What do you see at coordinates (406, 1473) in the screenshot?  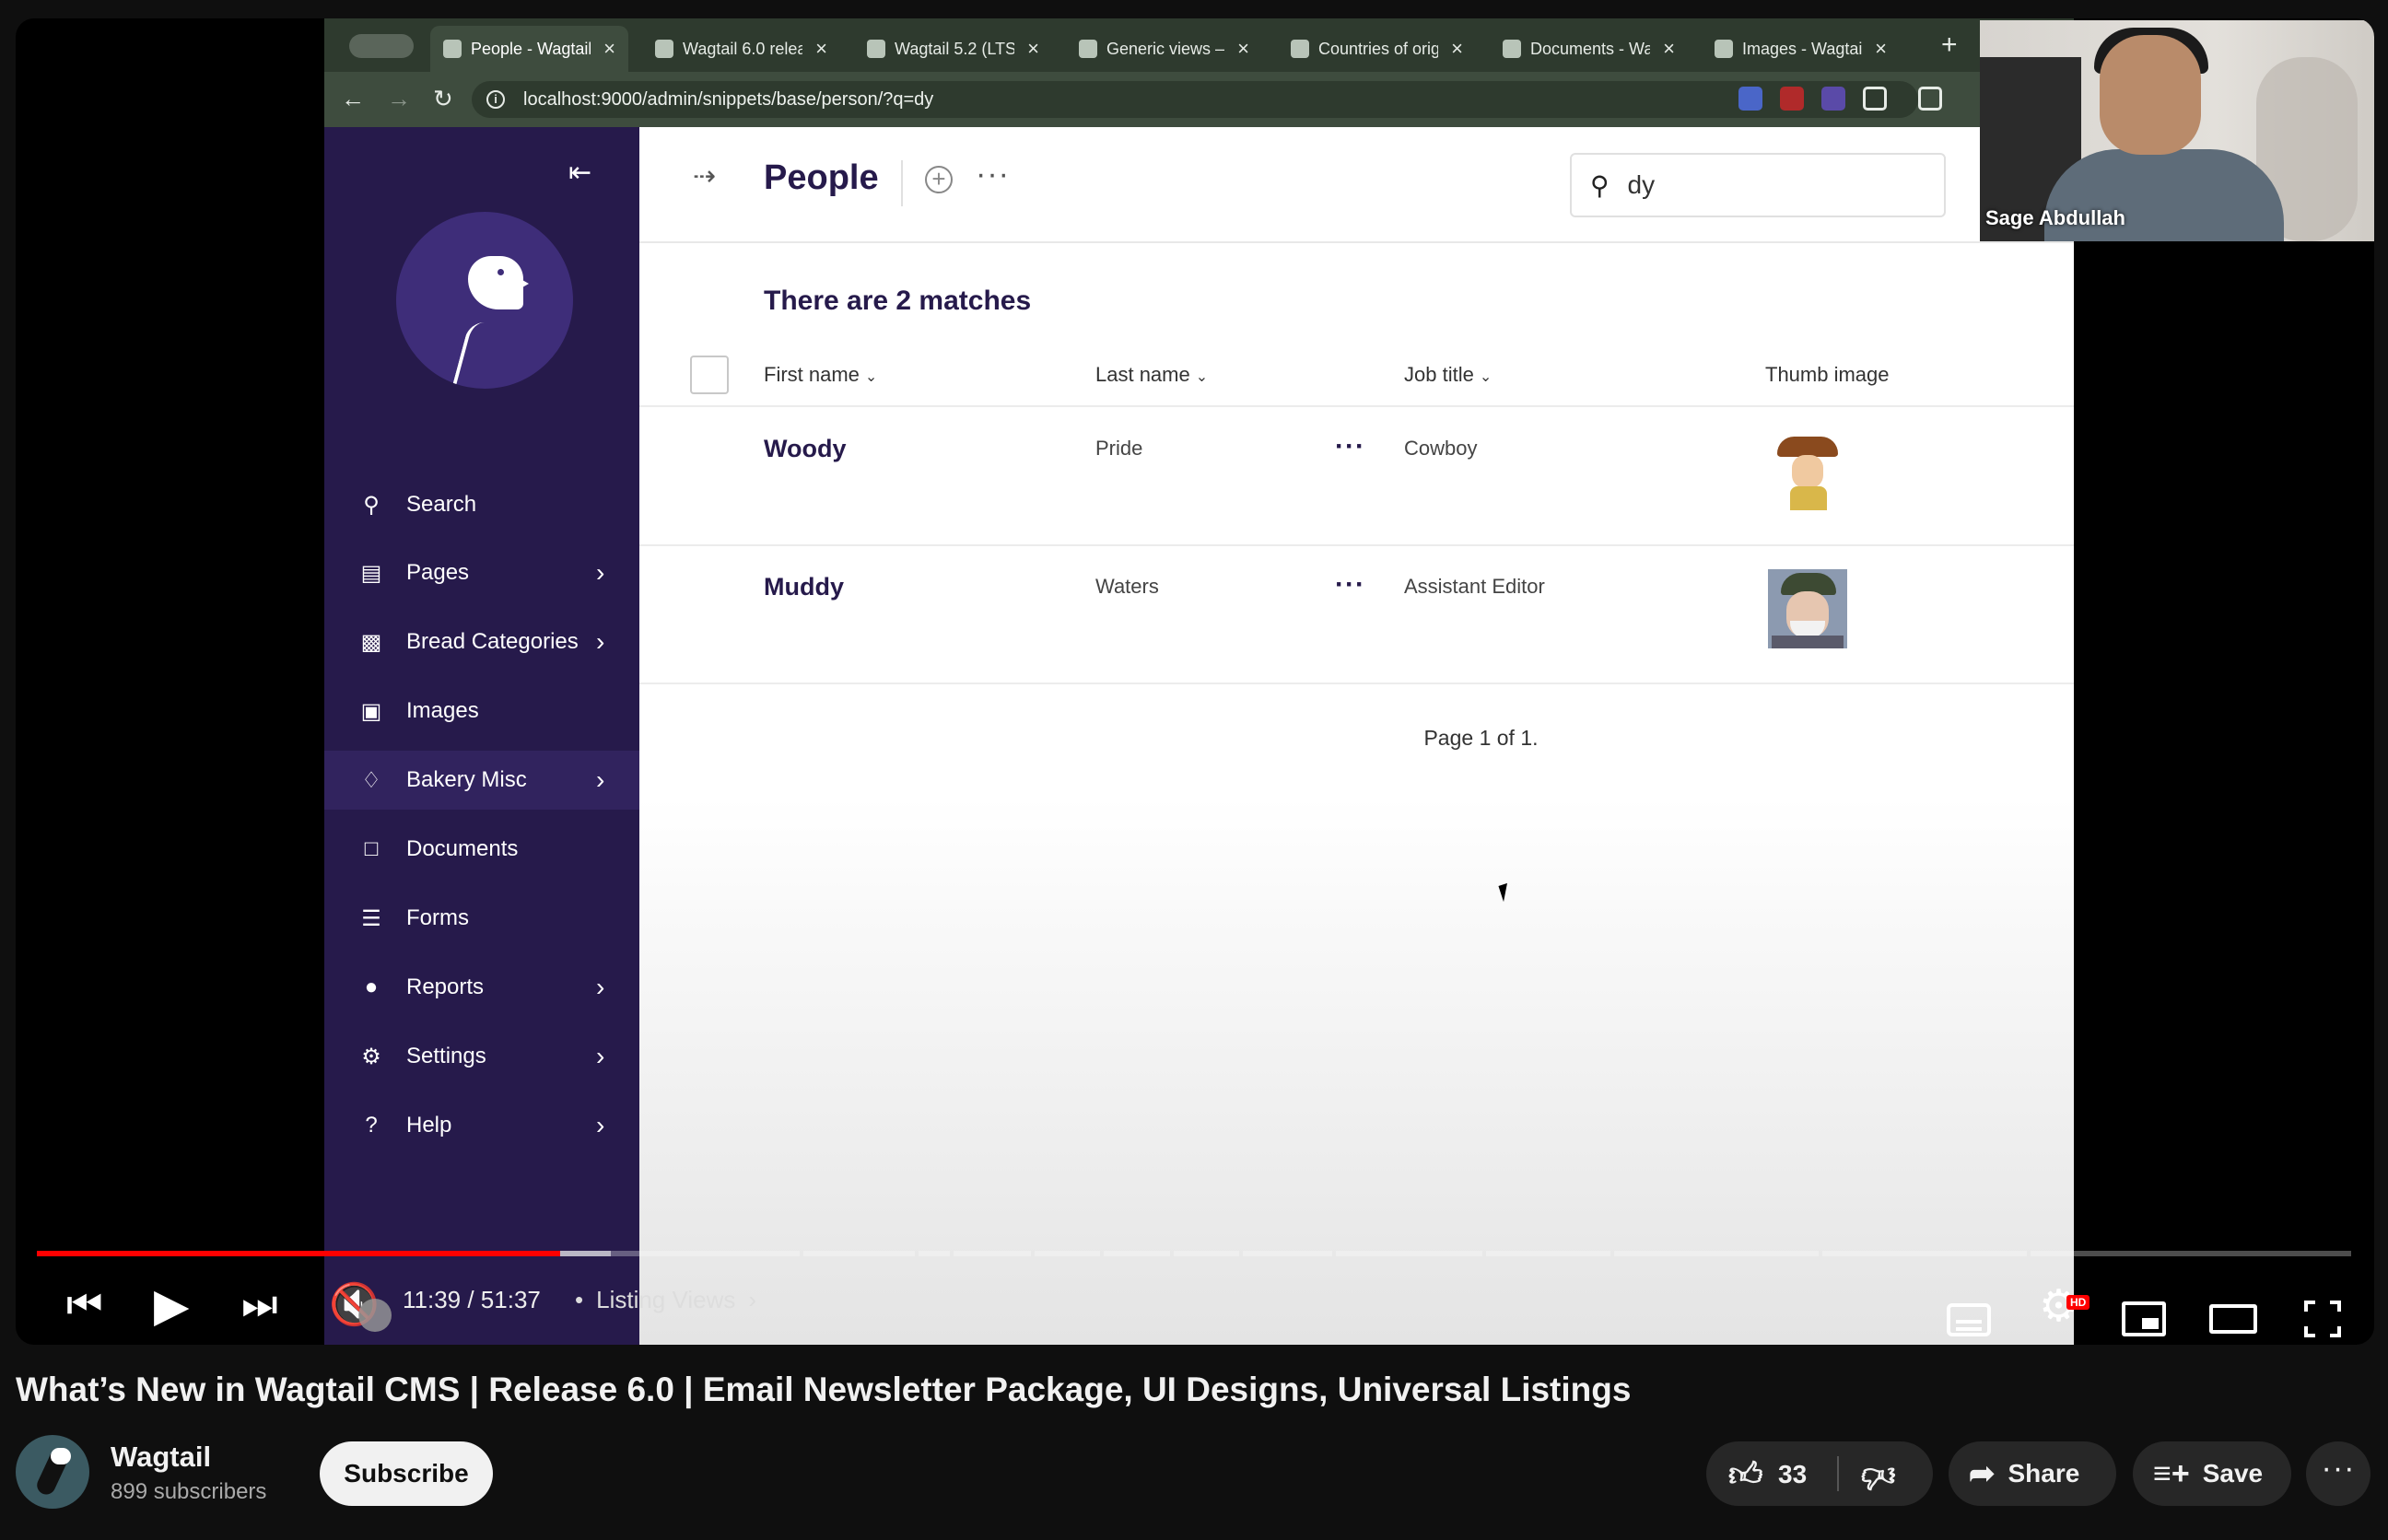 I see `subscribe-button: Subscribe` at bounding box center [406, 1473].